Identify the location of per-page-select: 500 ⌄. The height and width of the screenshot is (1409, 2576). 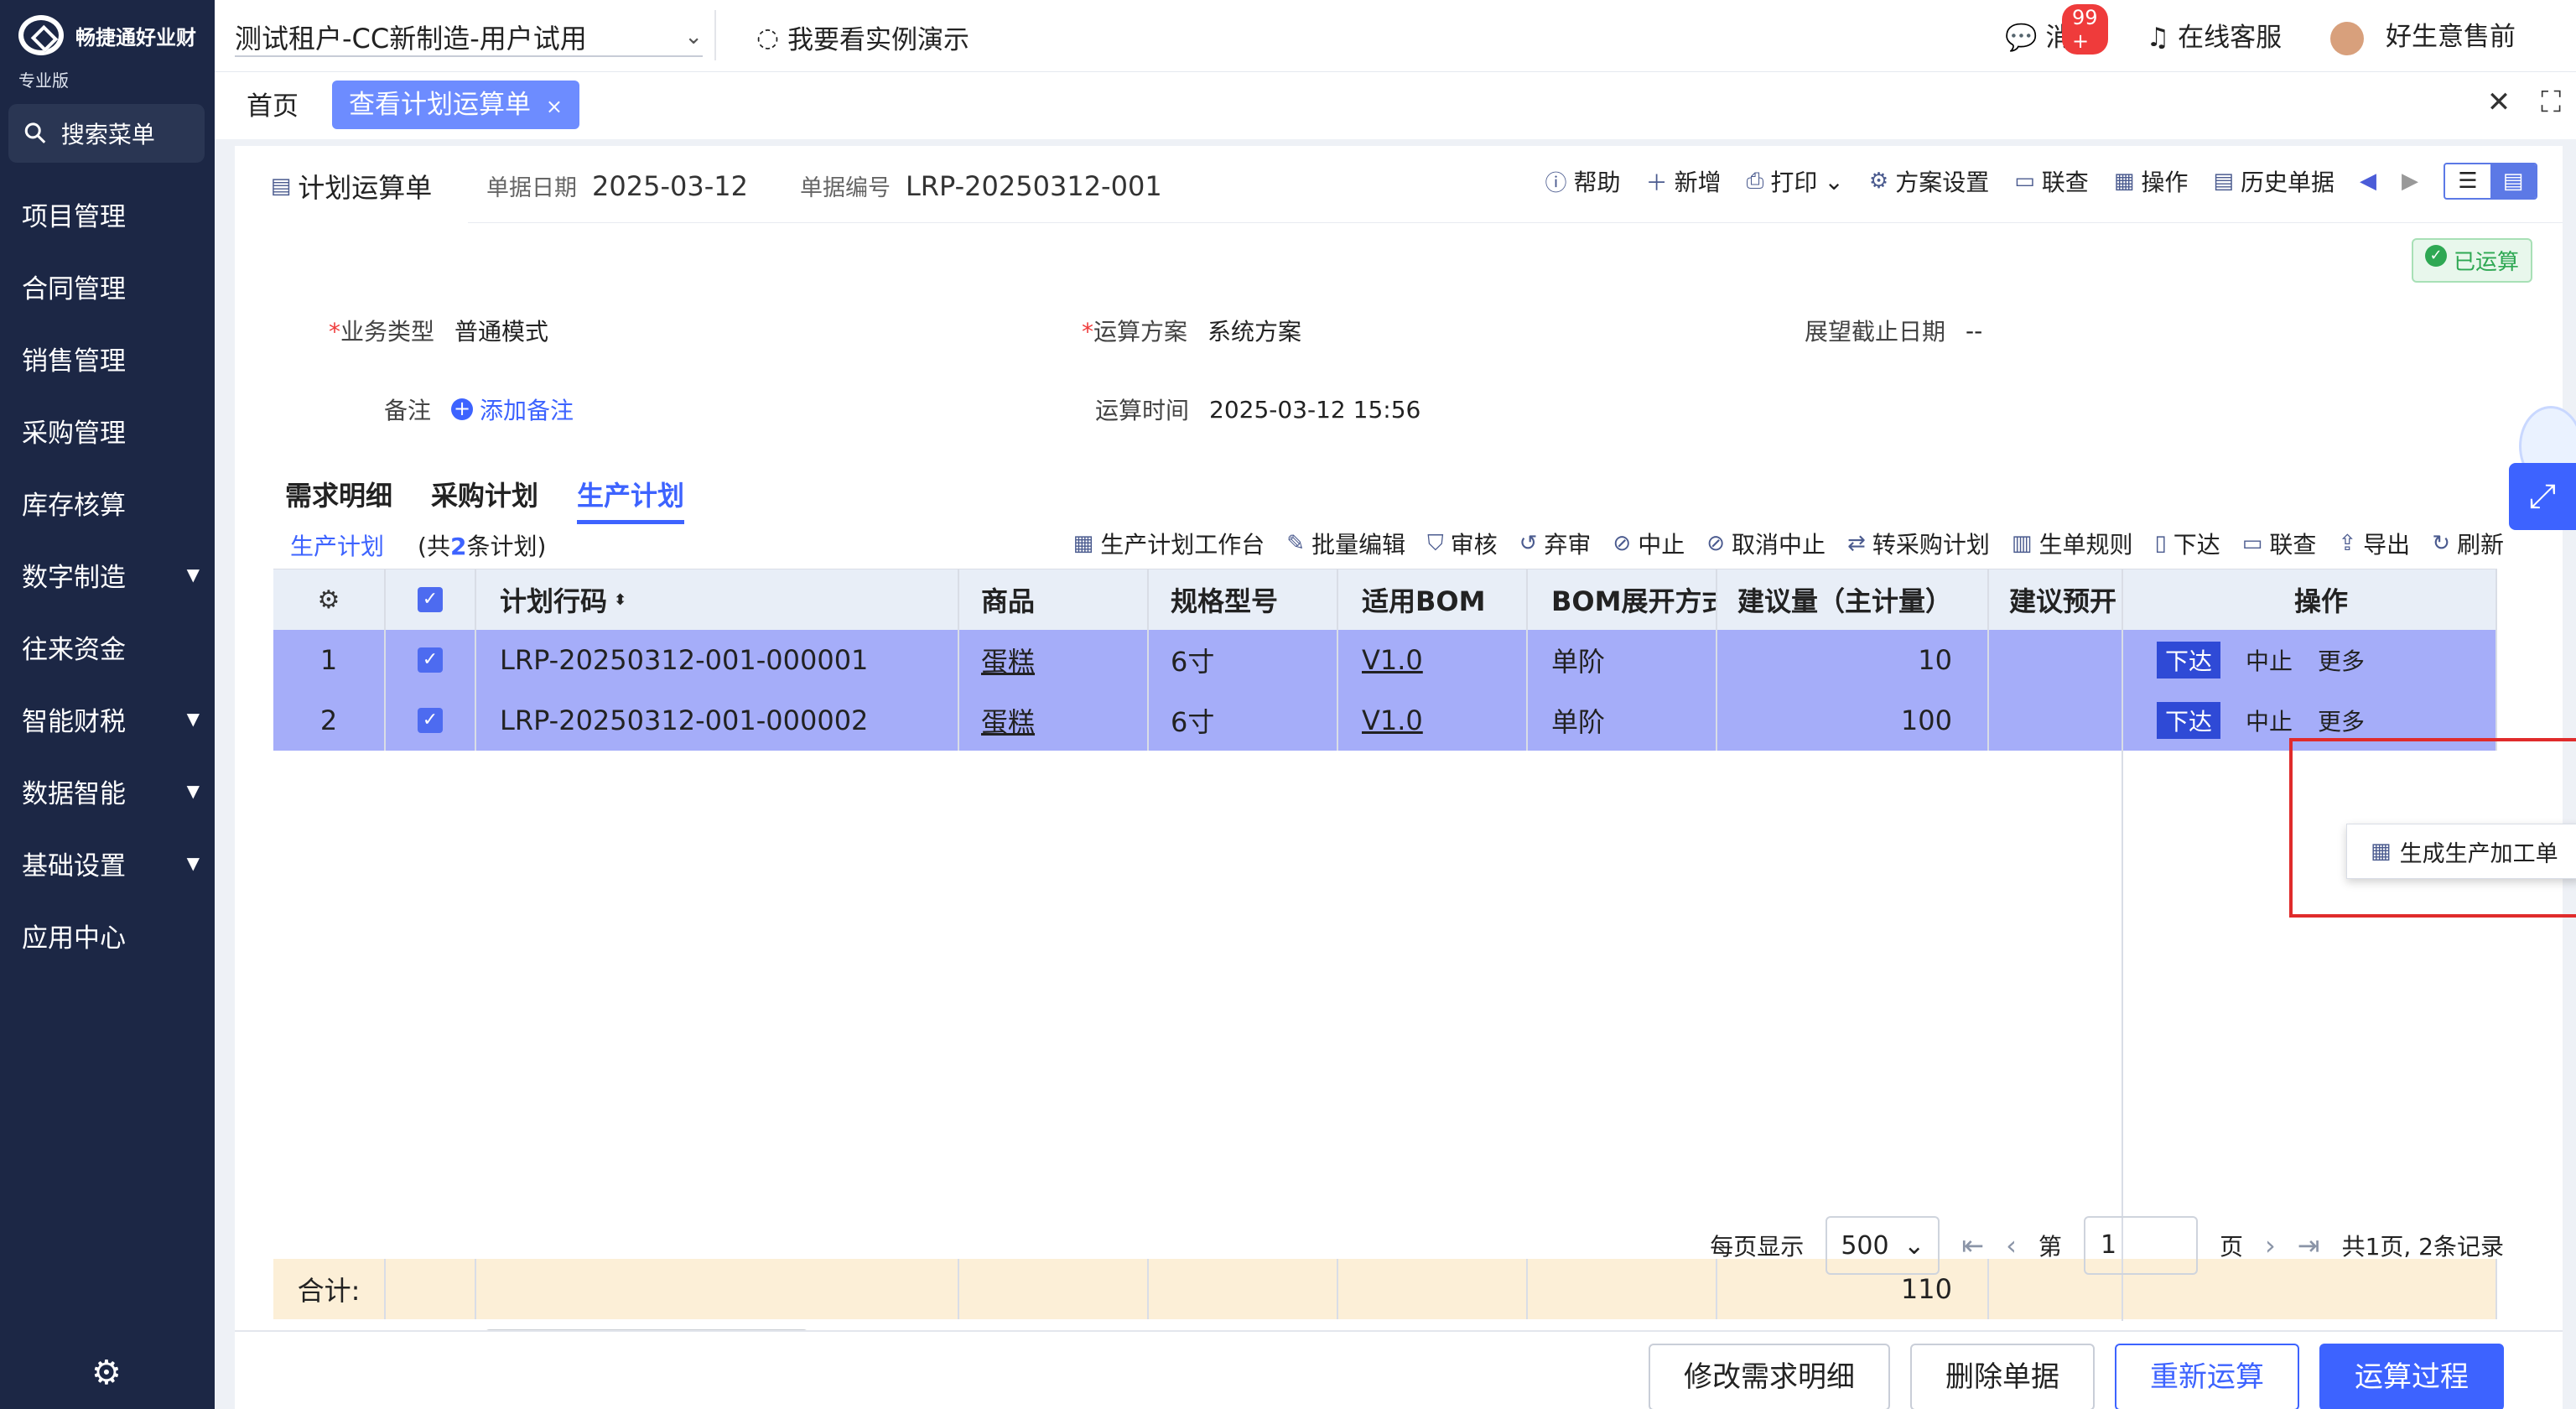
(1883, 1245).